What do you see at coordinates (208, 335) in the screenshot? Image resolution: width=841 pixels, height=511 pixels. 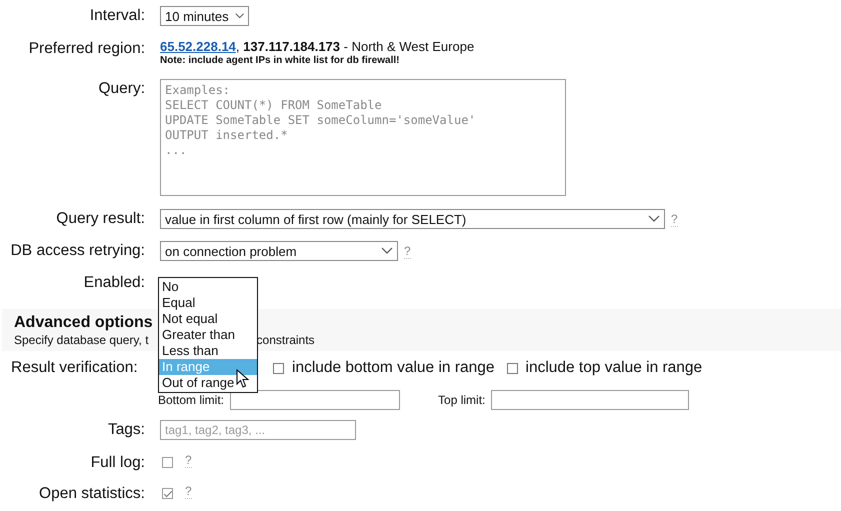 I see `menu-option: Greater than` at bounding box center [208, 335].